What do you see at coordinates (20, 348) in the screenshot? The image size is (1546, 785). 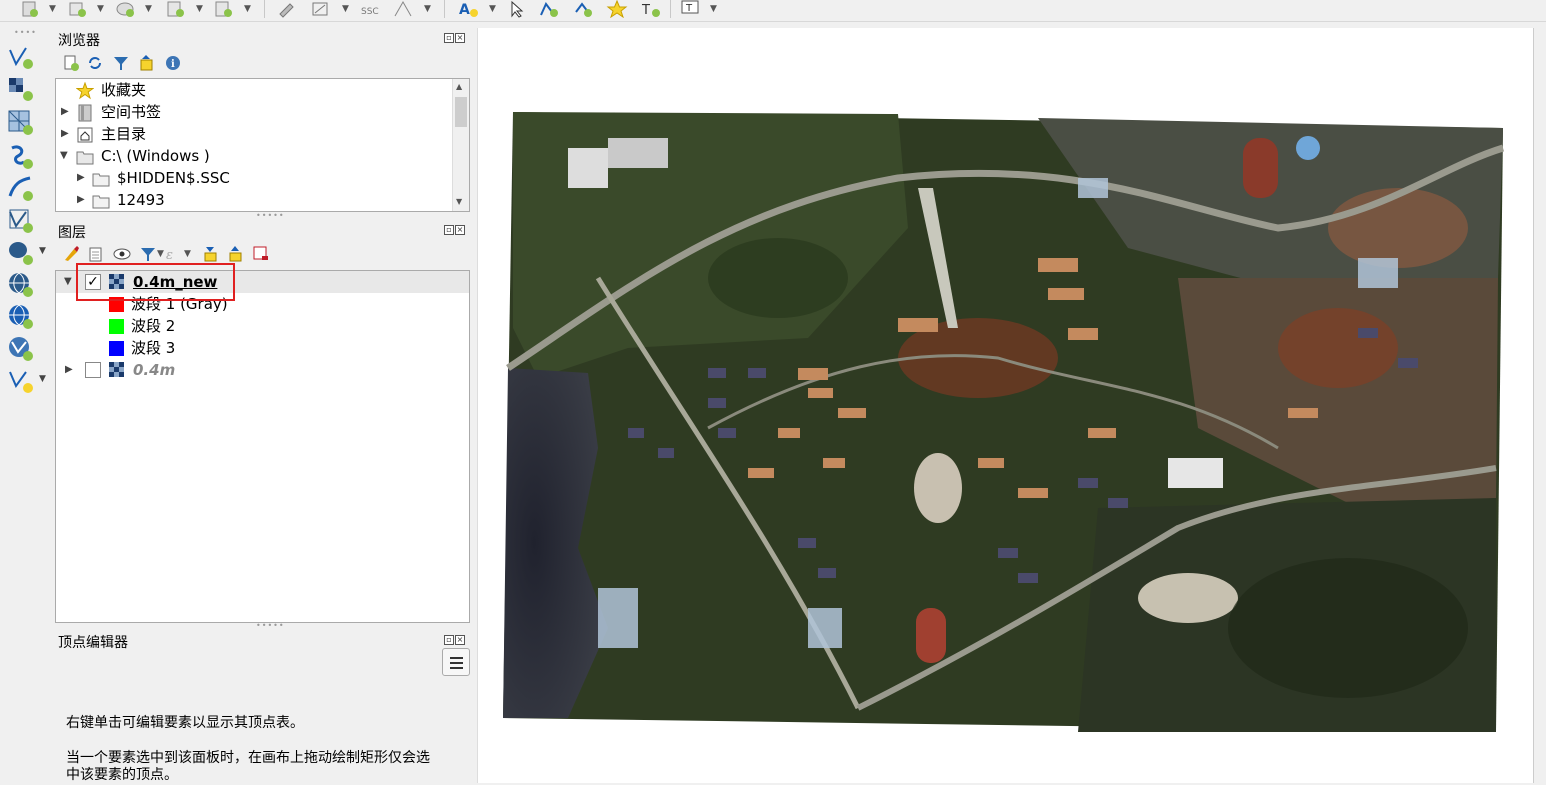 I see `add-wcs-layer-icon` at bounding box center [20, 348].